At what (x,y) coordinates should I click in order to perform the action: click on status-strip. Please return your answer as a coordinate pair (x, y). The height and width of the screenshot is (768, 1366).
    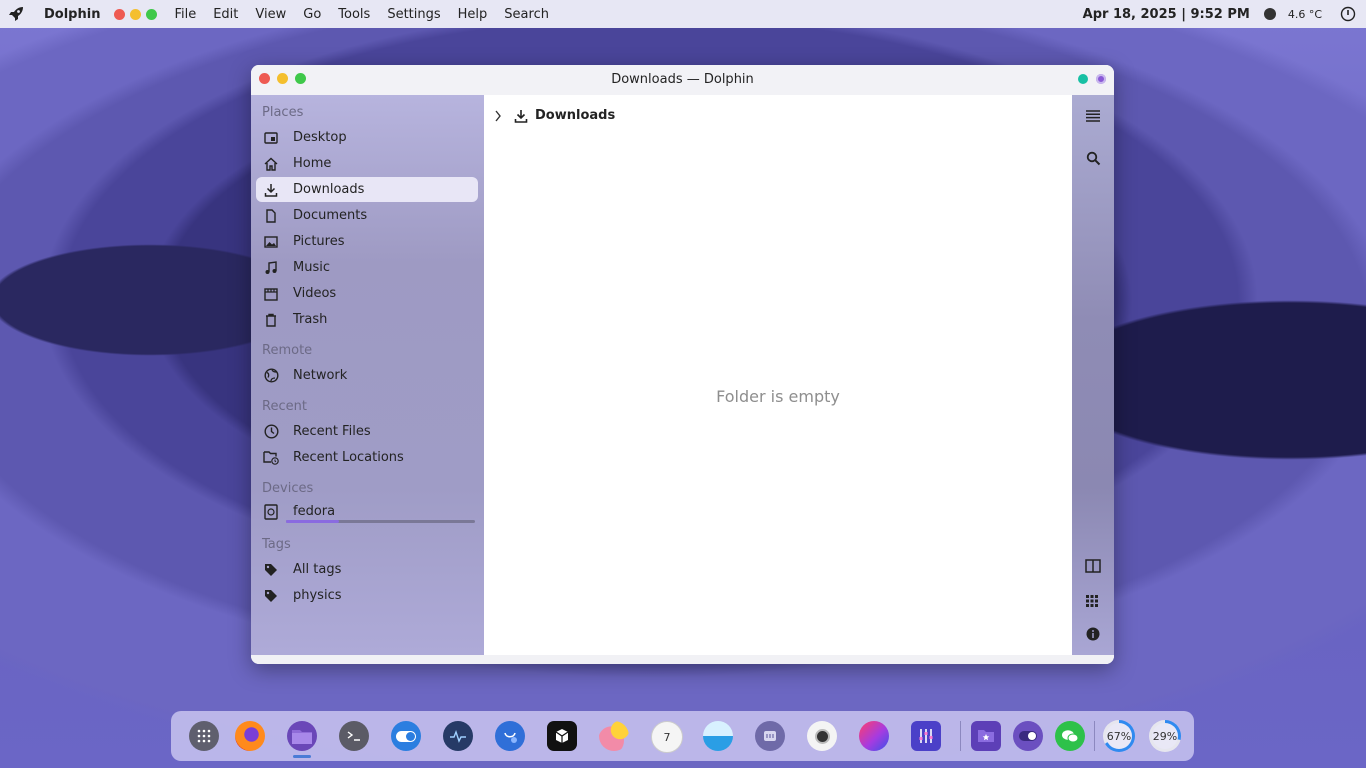
    Looking at the image, I should click on (682, 659).